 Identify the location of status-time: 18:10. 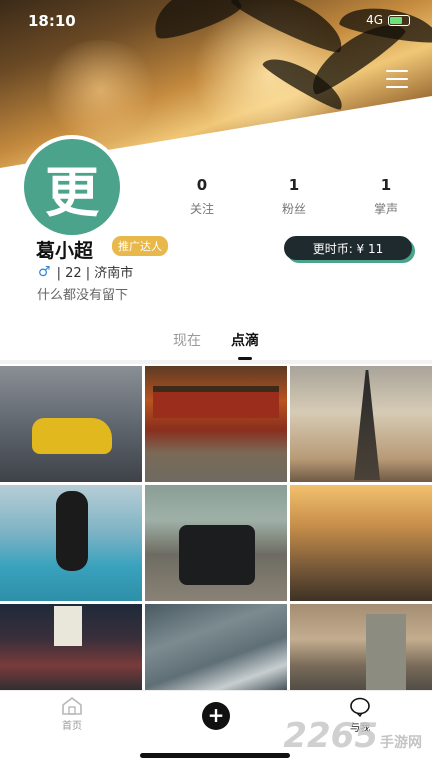
(52, 21).